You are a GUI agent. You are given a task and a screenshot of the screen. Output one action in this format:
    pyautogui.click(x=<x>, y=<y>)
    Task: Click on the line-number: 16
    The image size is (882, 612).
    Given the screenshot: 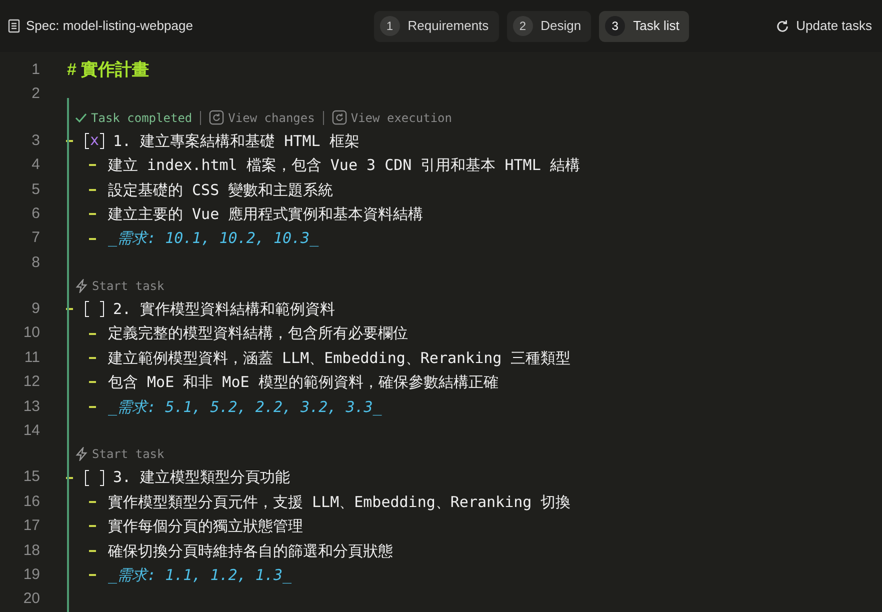 What is the action you would take?
    pyautogui.click(x=31, y=502)
    